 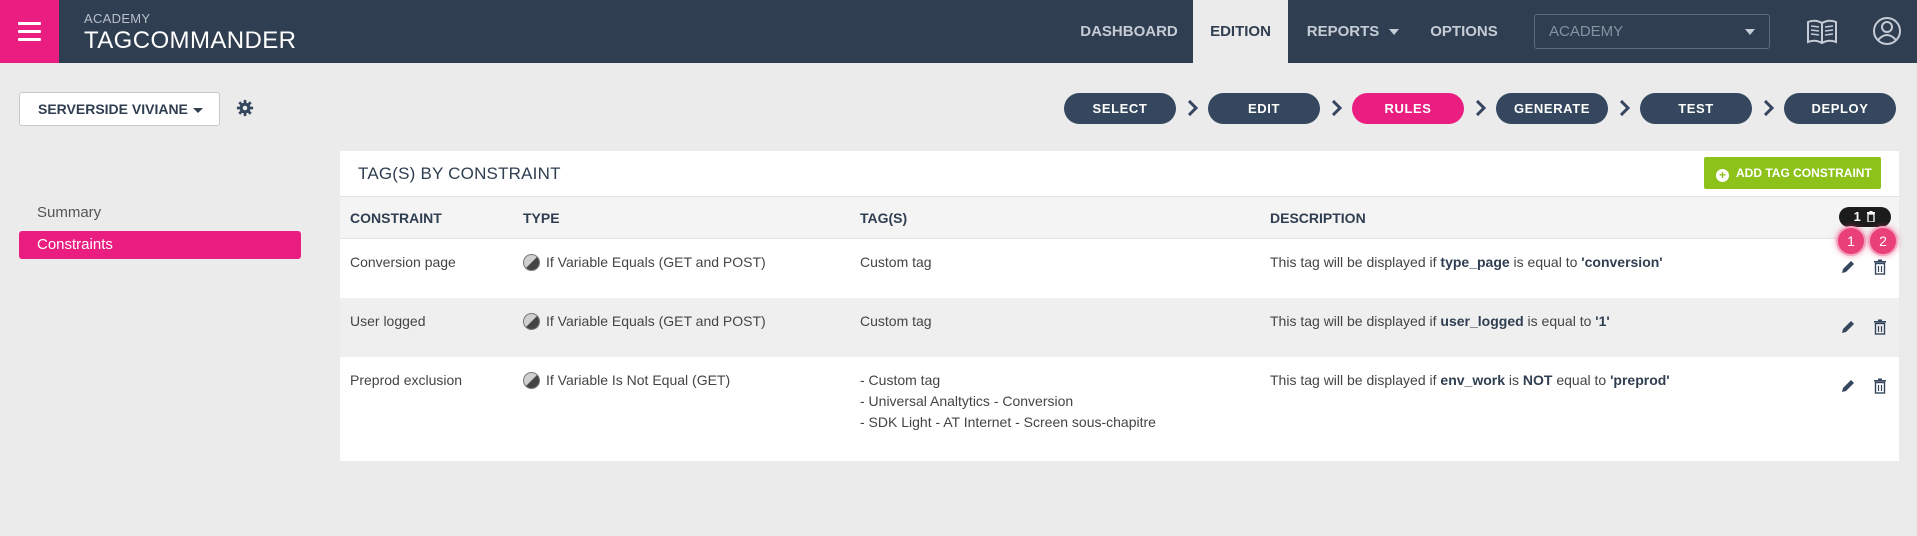 I want to click on container-dropdown: SERVERSIDE VIVIANE, so click(x=119, y=109).